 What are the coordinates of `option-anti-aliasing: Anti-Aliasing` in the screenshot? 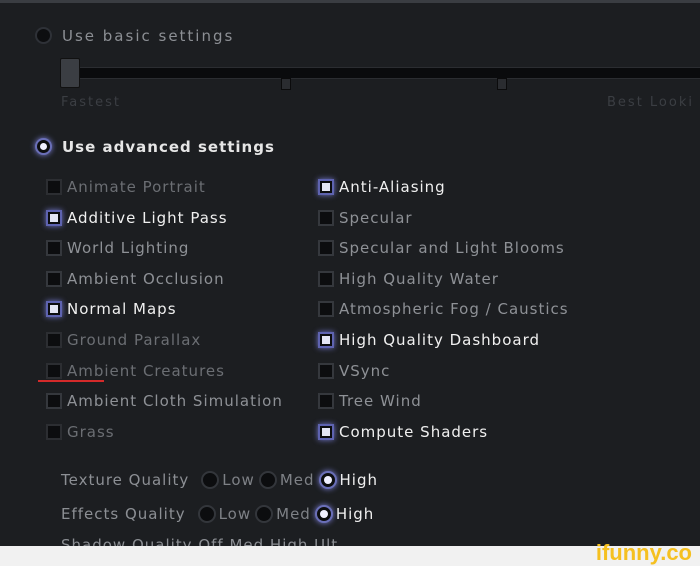 It's located at (382, 187).